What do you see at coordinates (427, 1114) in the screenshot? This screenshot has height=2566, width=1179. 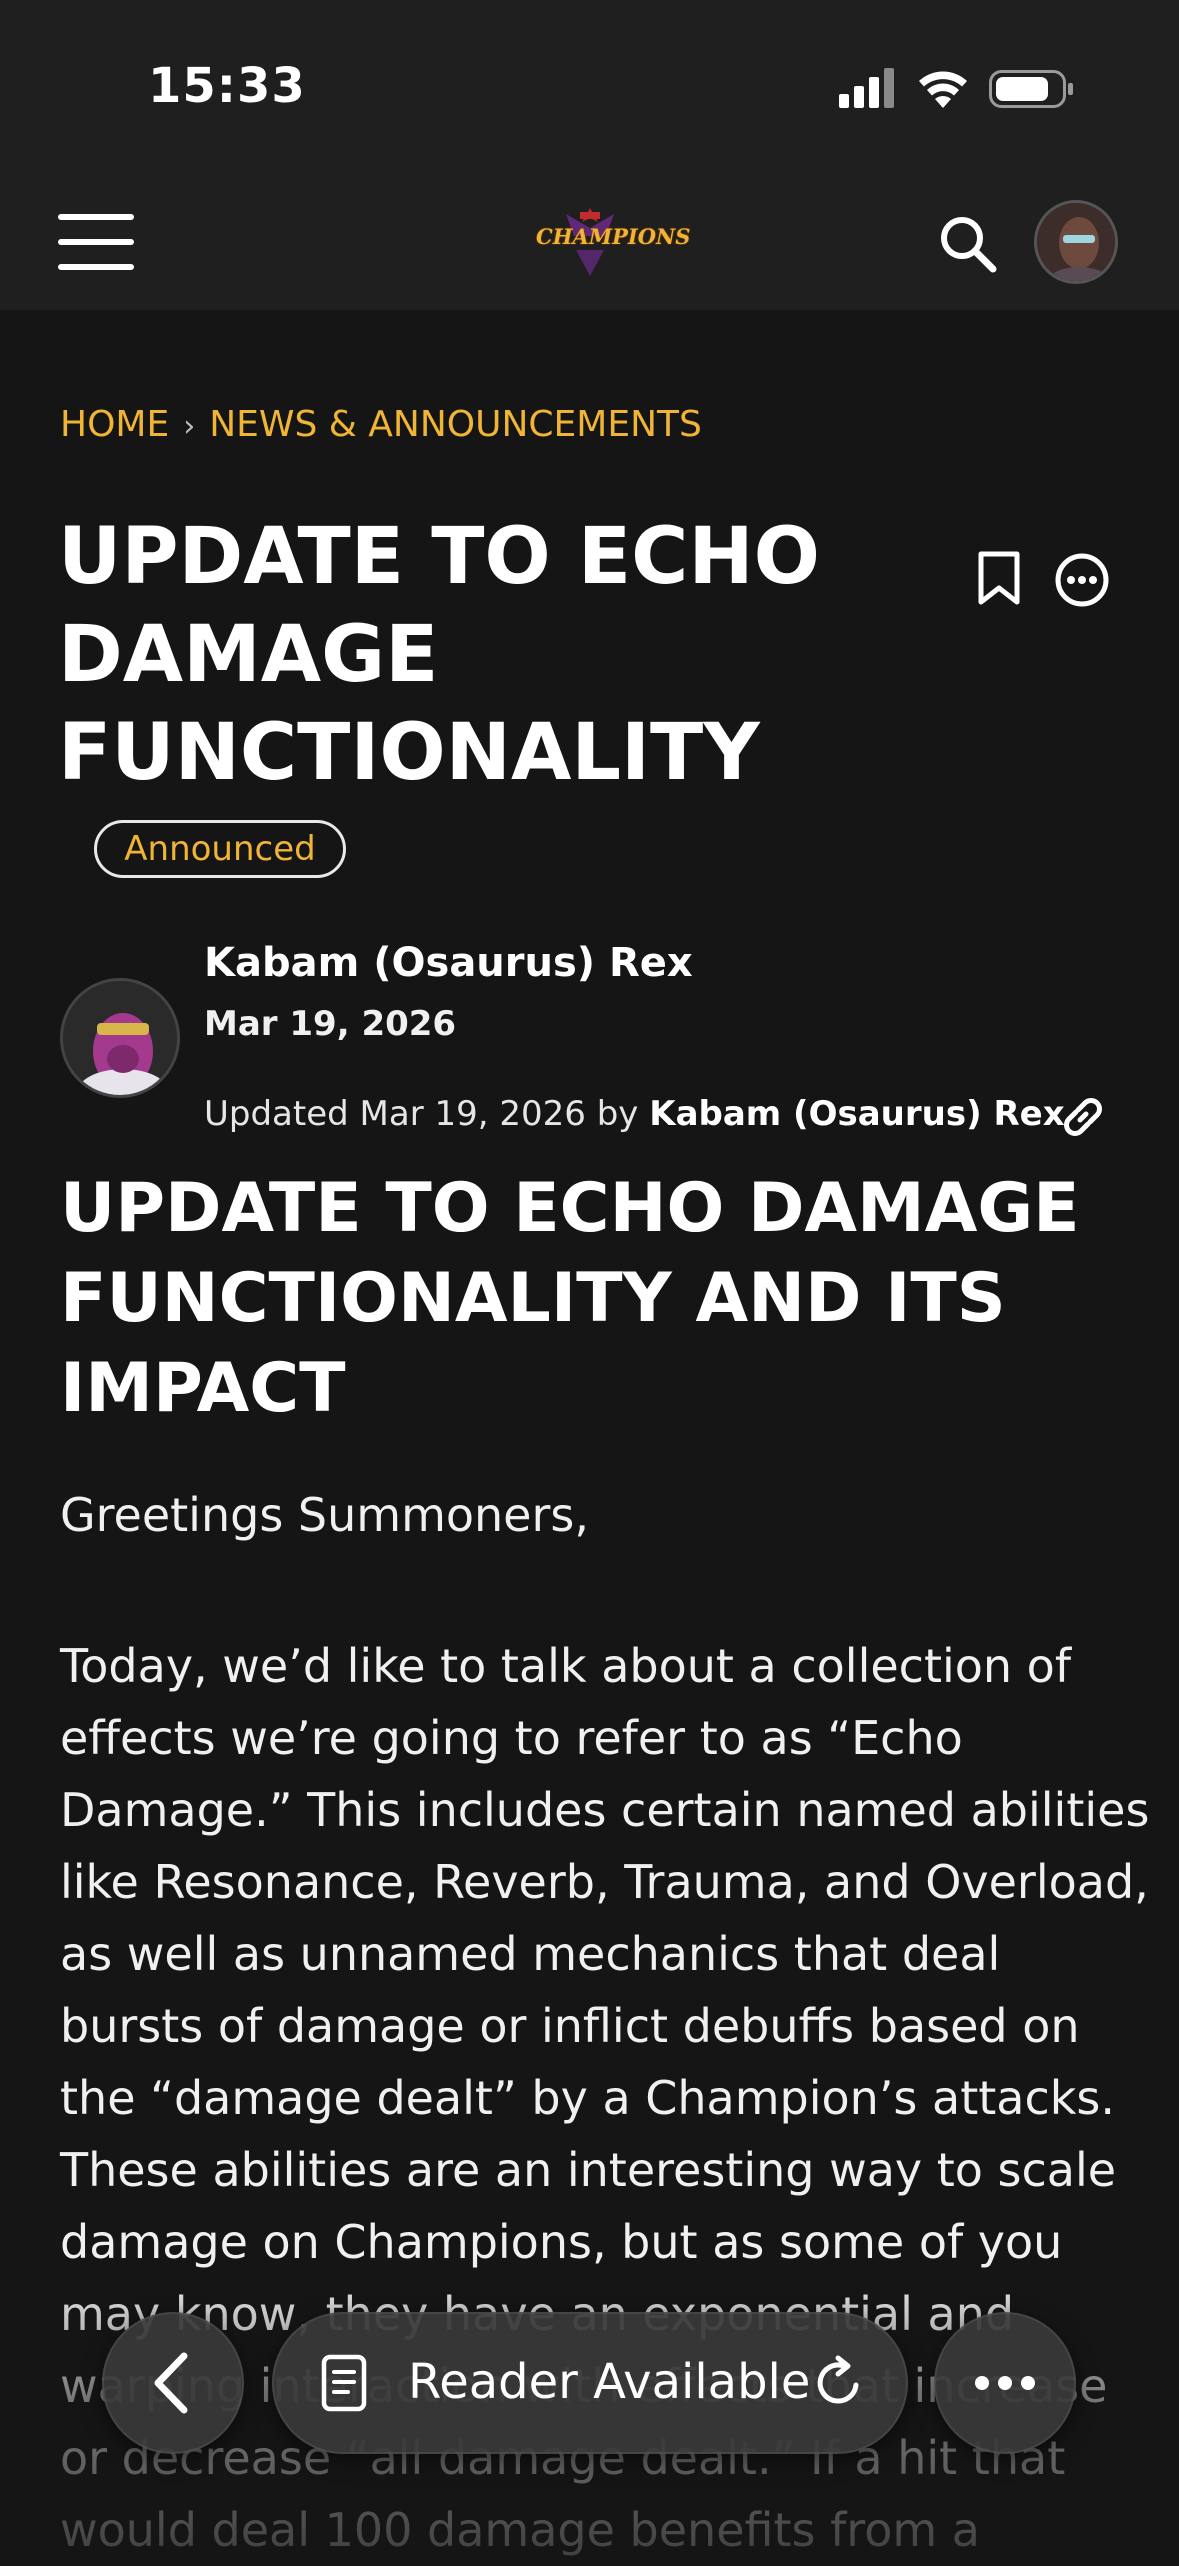 I see `updated-prefix: Updated Mar 19, 2026 by` at bounding box center [427, 1114].